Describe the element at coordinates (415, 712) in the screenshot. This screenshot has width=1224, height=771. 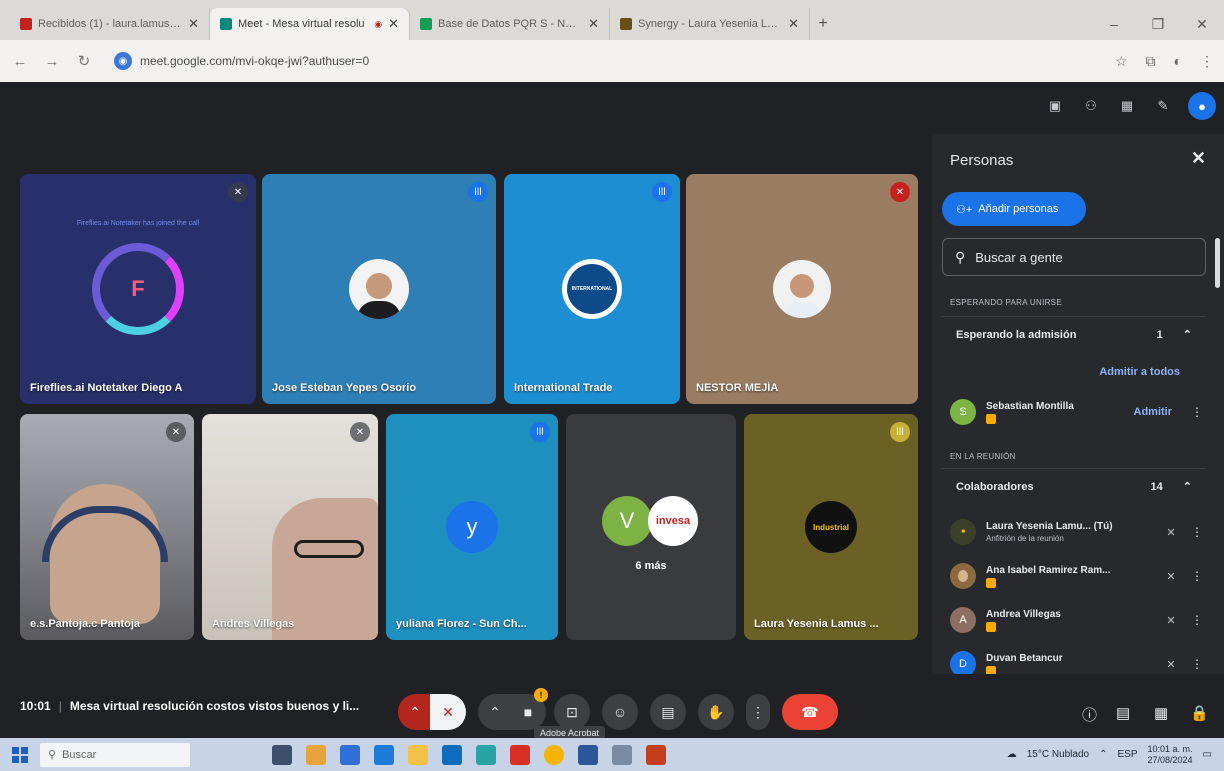
I see `mic-options-button: ⌃` at that location.